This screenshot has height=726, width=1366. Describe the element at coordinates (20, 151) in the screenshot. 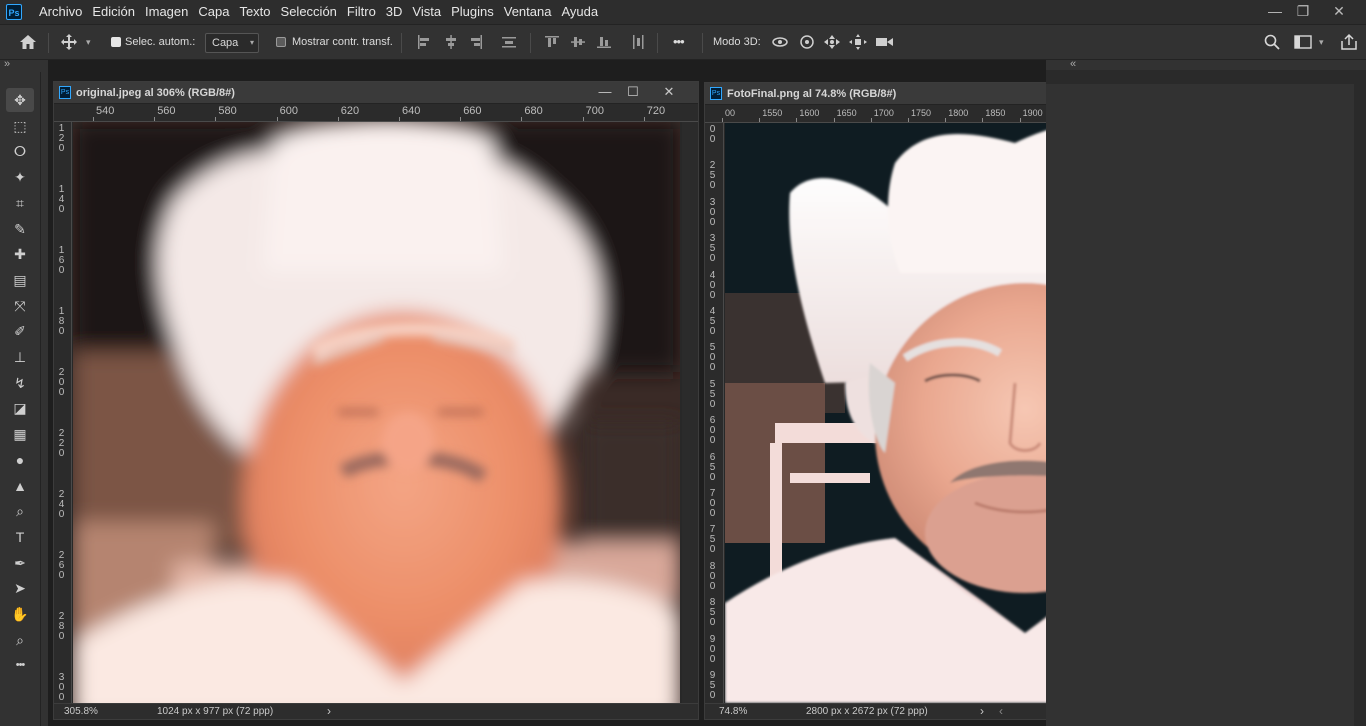

I see `lasso-tool-icon: ⵔ` at that location.